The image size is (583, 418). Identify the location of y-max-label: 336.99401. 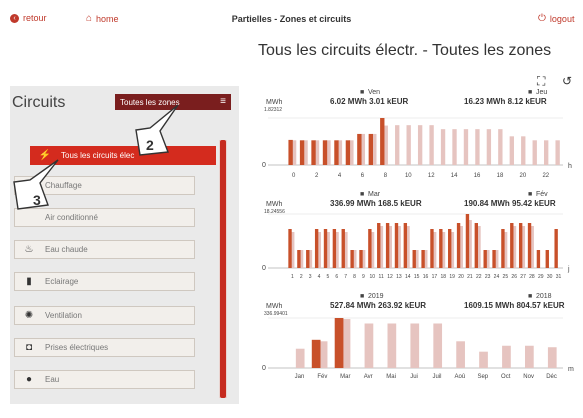
(276, 314).